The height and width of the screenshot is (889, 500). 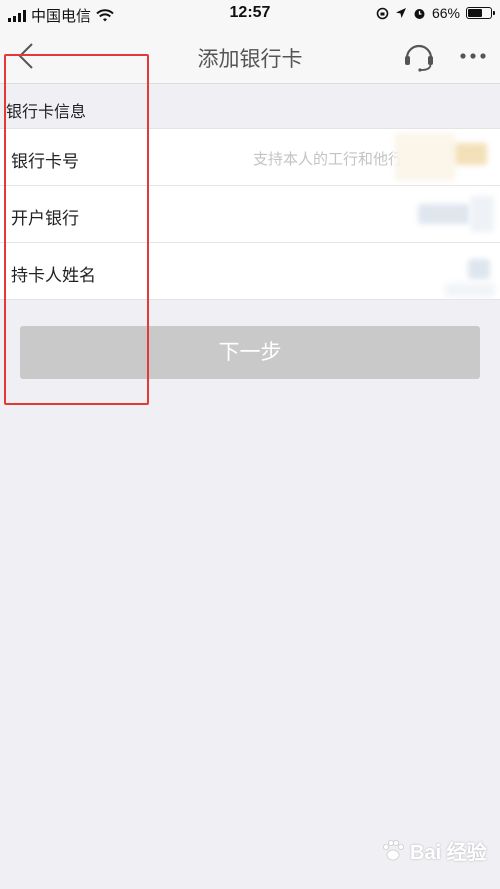 I want to click on location-icon, so click(x=400, y=13).